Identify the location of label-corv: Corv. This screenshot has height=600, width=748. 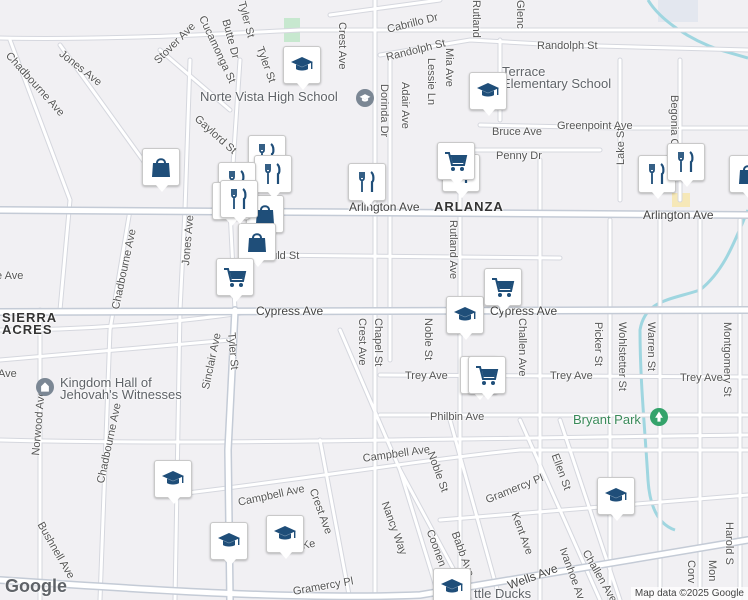
(691, 572).